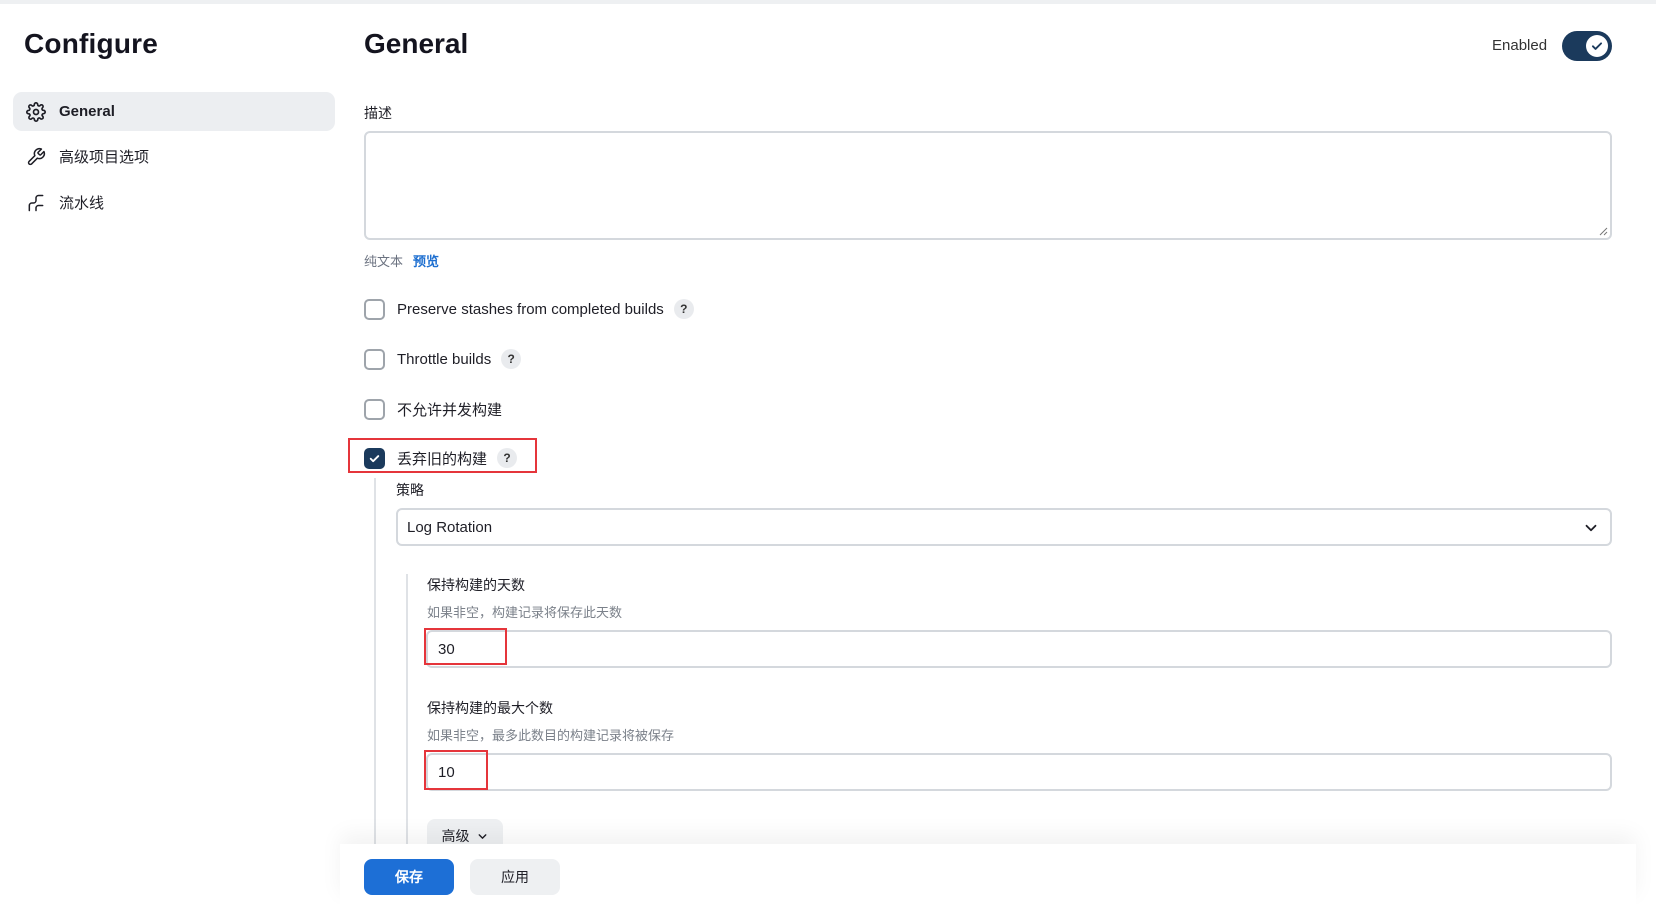 The width and height of the screenshot is (1656, 904). I want to click on highlight-box-discard, so click(442, 455).